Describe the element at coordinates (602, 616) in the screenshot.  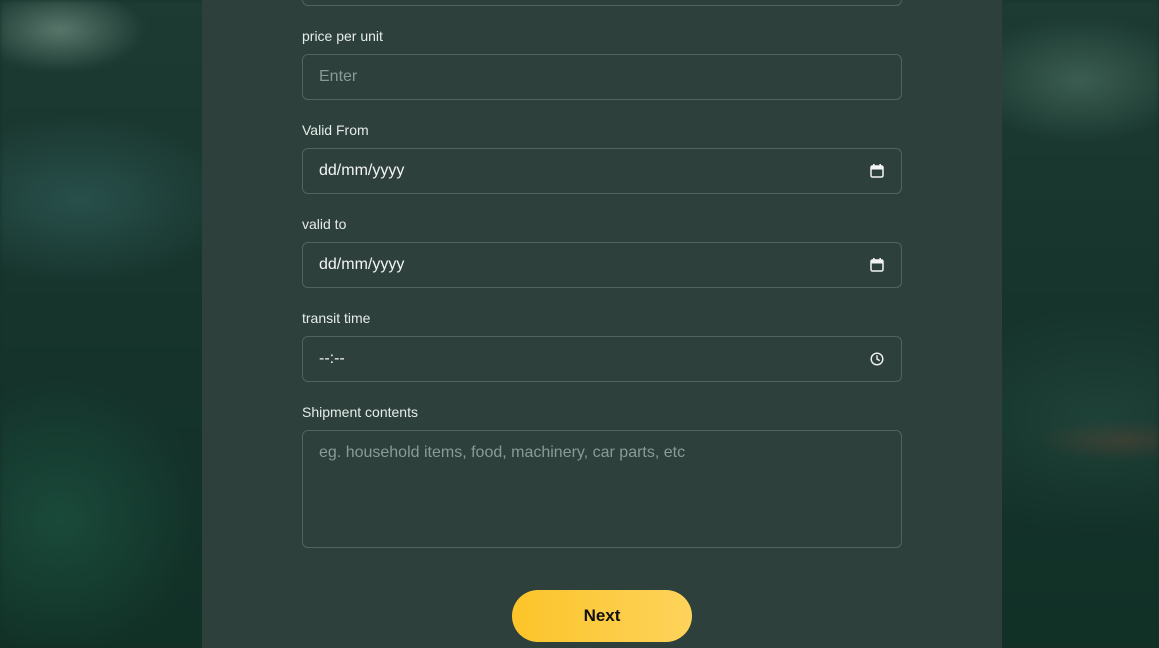
I see `next-button: Next` at that location.